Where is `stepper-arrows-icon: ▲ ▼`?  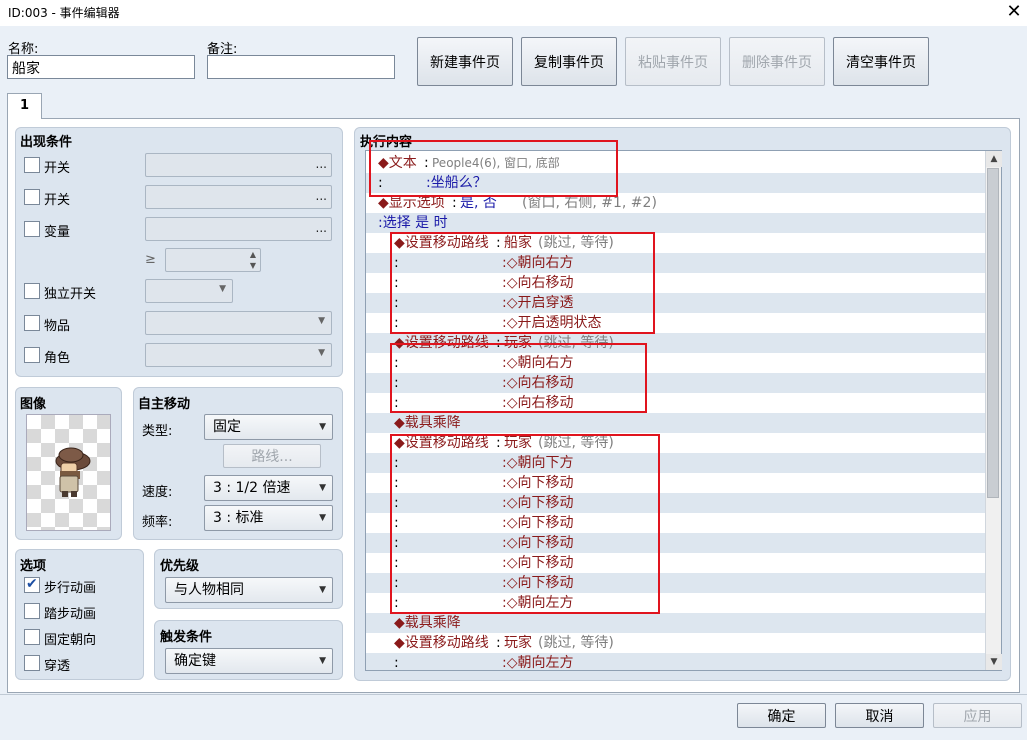
stepper-arrows-icon: ▲ ▼ is located at coordinates (253, 260).